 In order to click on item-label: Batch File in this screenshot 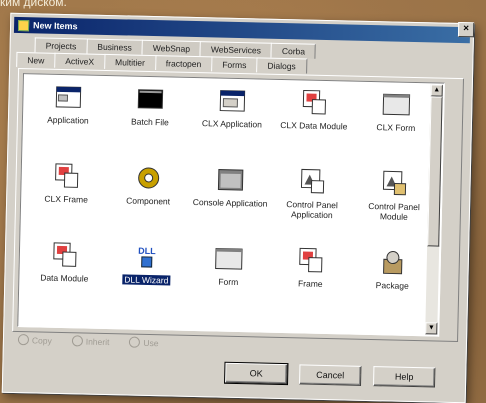, I will do `click(149, 122)`.